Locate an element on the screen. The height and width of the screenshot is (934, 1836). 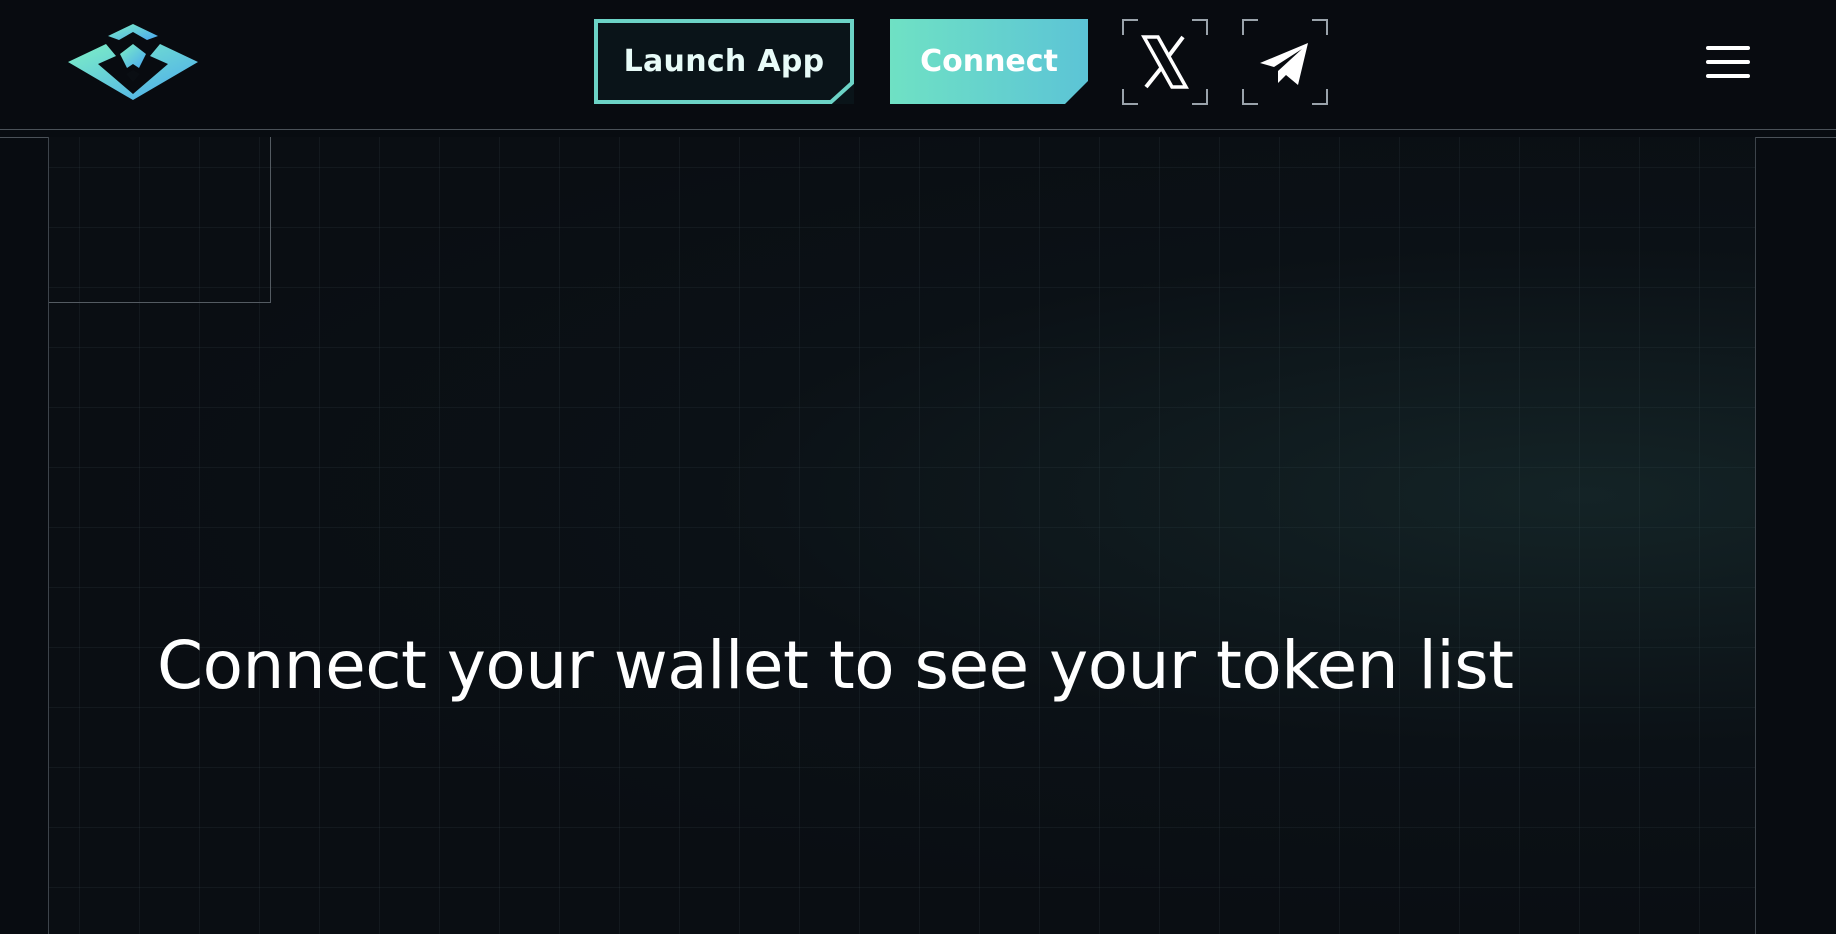
launch-app-label: Launch App is located at coordinates (724, 61).